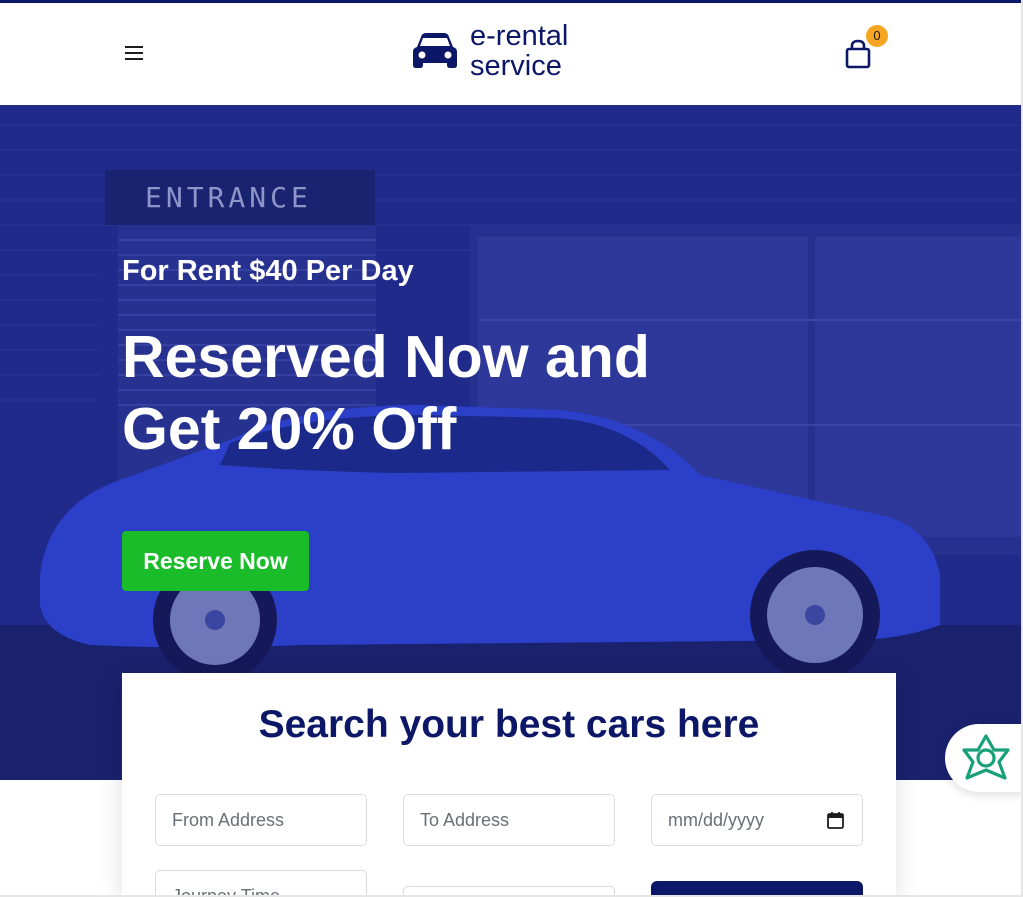 Image resolution: width=1023 pixels, height=897 pixels. What do you see at coordinates (289, 429) in the screenshot?
I see `hero-title-line-2: Get 20% Off` at bounding box center [289, 429].